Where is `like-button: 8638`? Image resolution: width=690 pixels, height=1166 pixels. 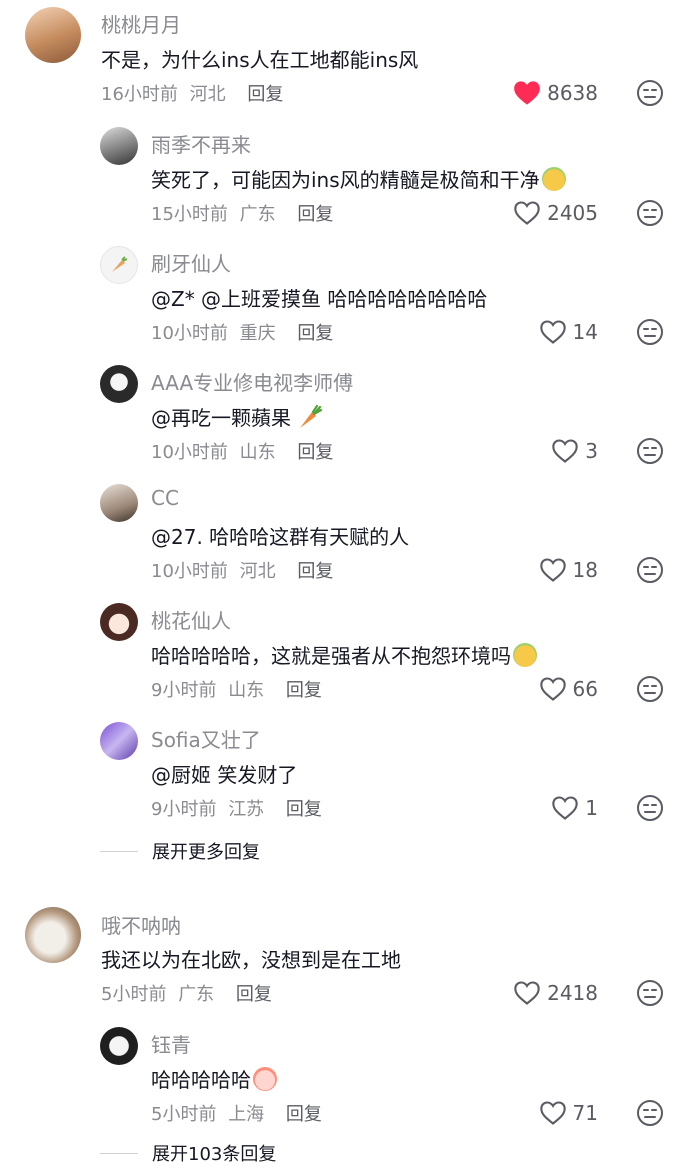 like-button: 8638 is located at coordinates (555, 93).